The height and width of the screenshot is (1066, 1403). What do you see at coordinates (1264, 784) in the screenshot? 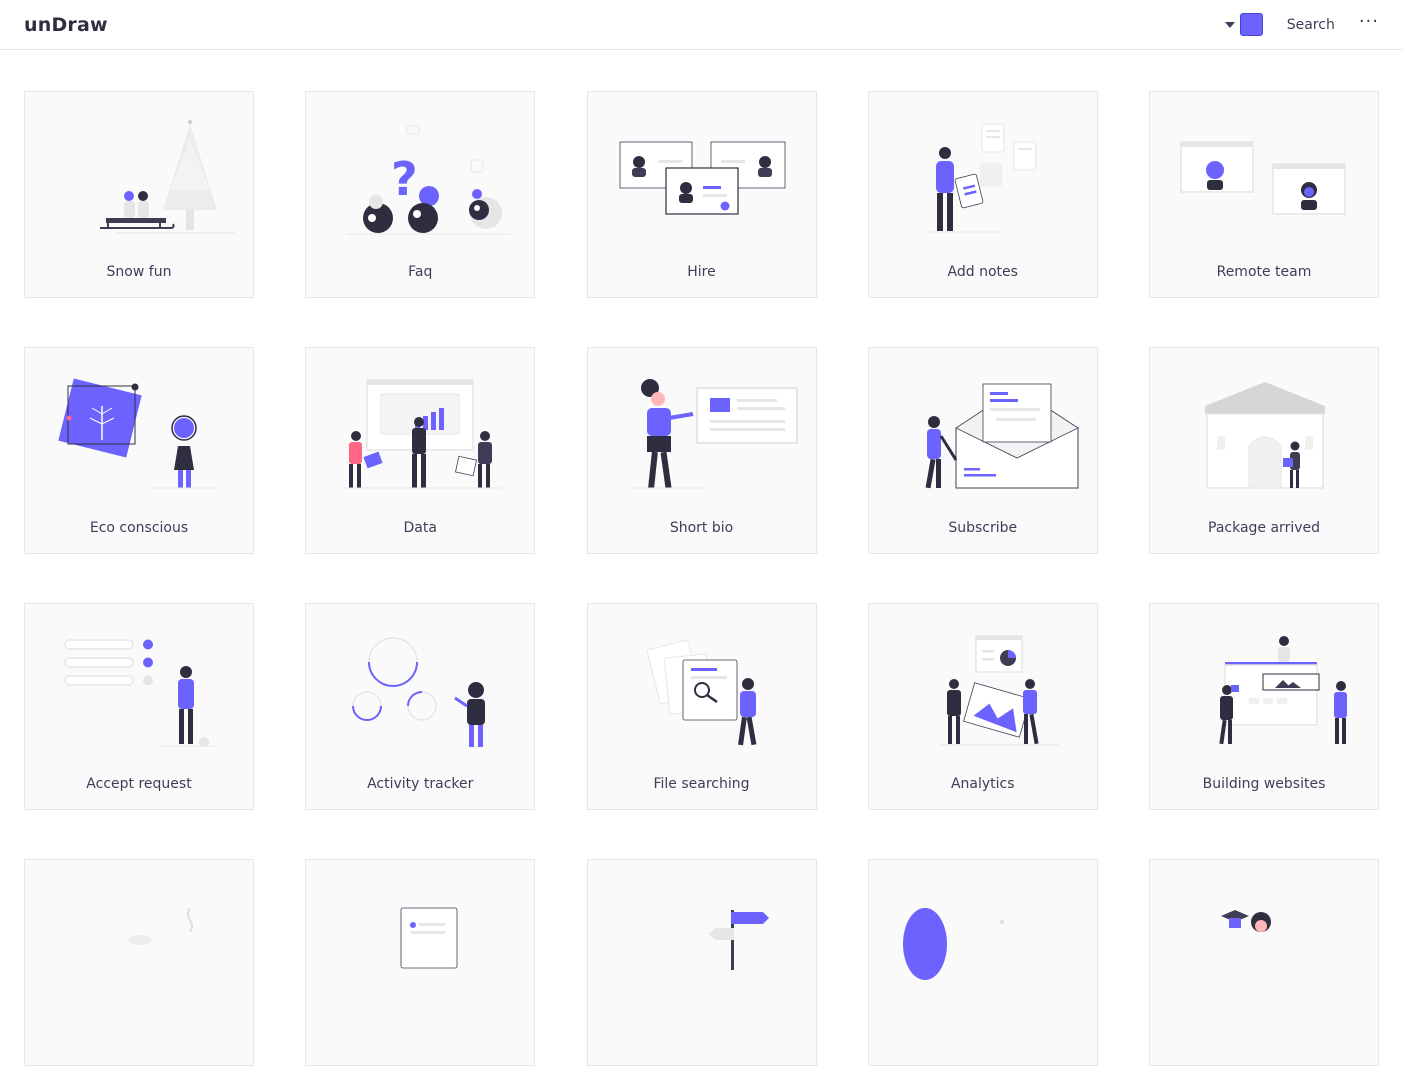
I see `illustration-title: Building websites` at bounding box center [1264, 784].